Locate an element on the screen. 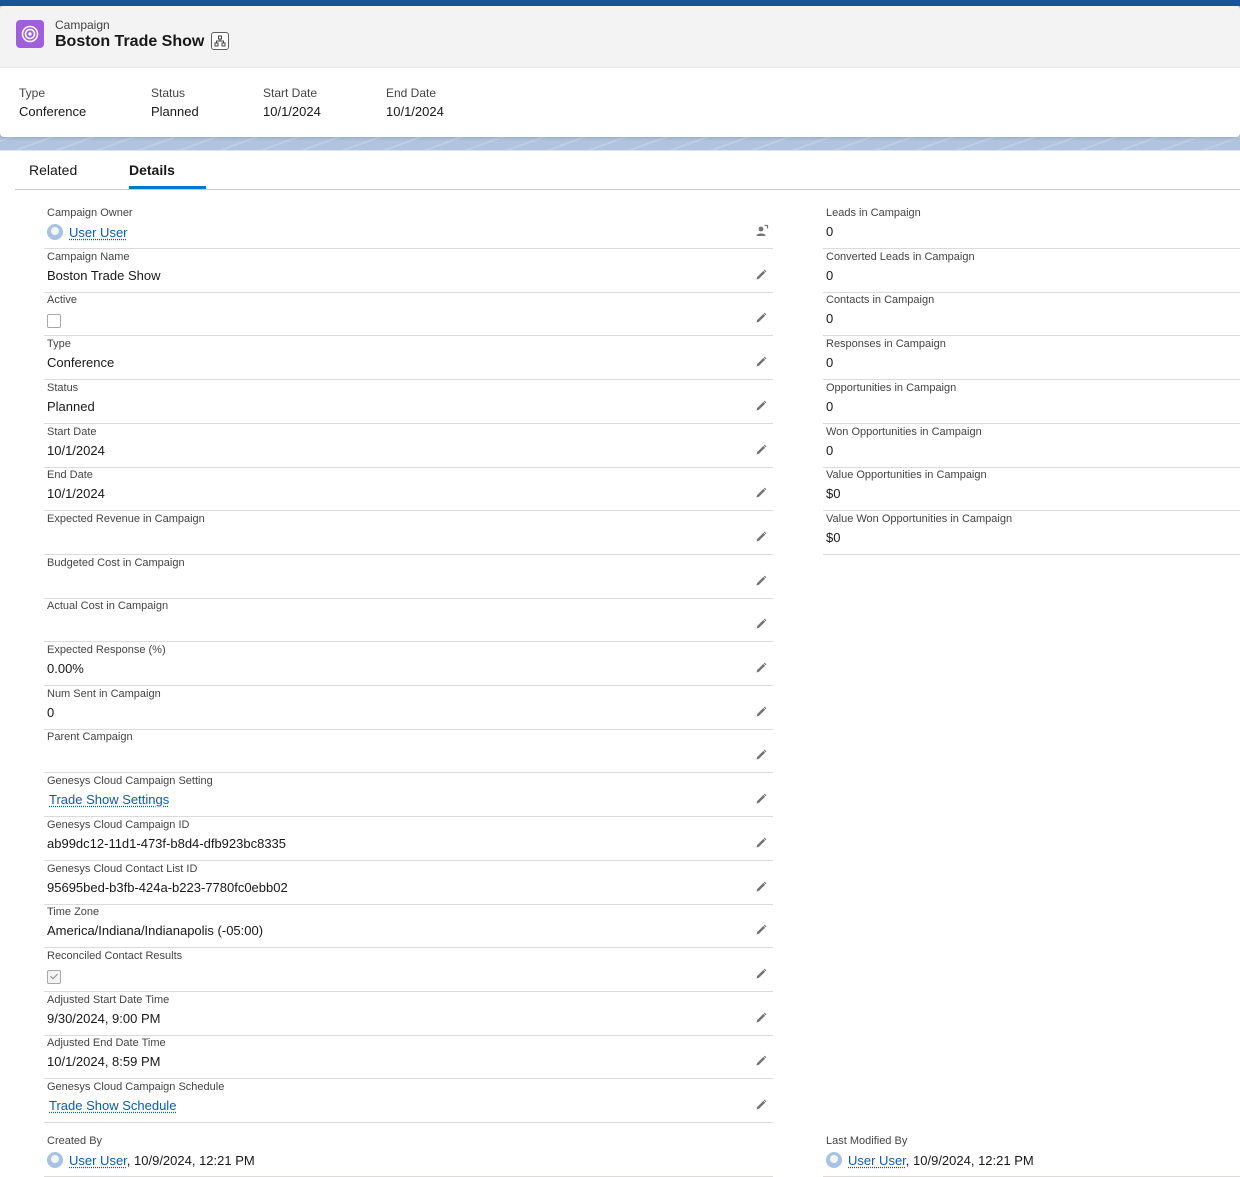  field-value: User User is located at coordinates (87, 232).